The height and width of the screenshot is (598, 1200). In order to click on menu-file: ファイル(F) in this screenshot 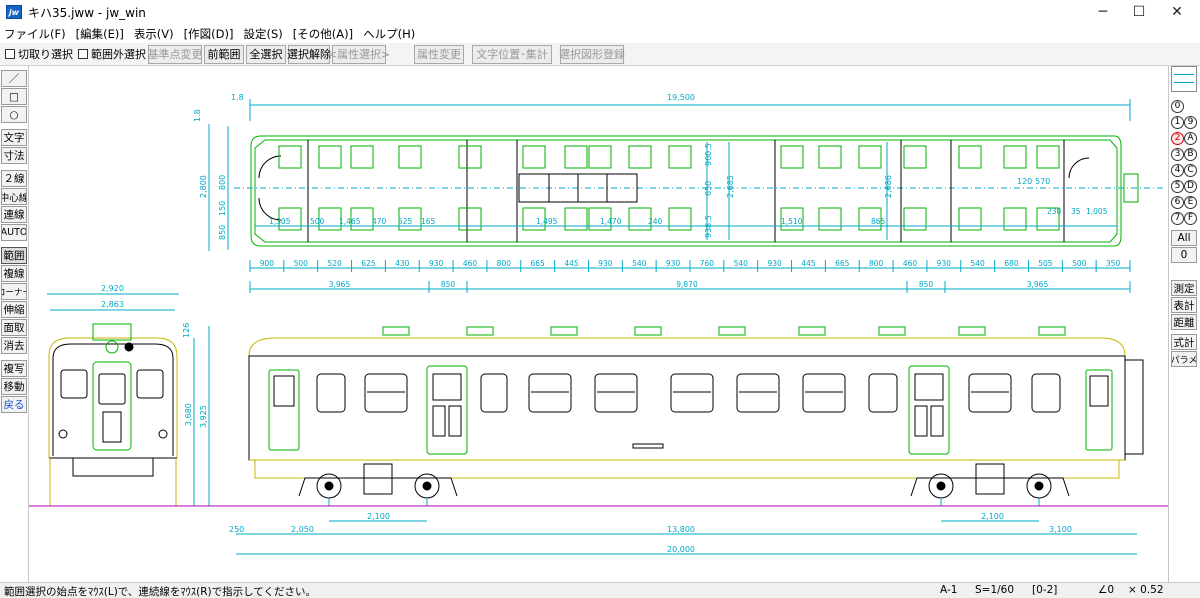, I will do `click(35, 34)`.